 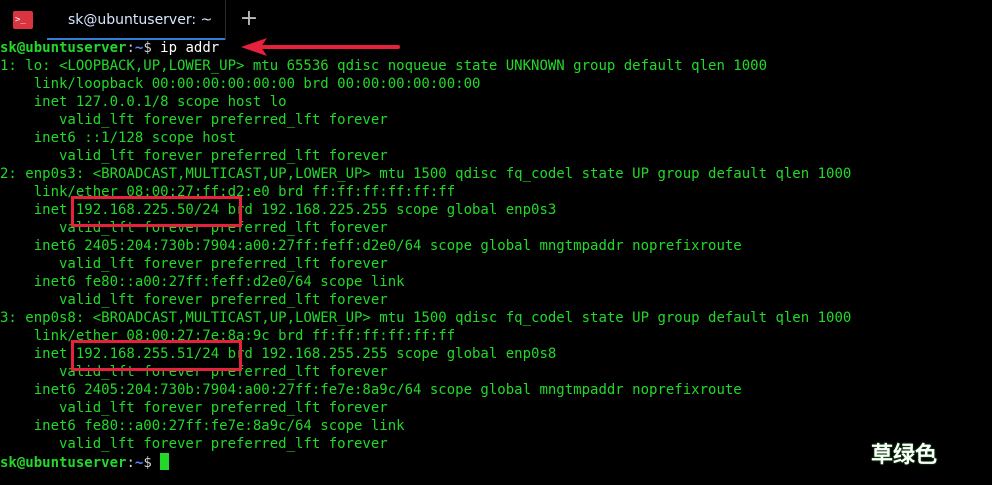 What do you see at coordinates (118, 138) in the screenshot?
I see `output-line: inet6 ::1/128 scope host` at bounding box center [118, 138].